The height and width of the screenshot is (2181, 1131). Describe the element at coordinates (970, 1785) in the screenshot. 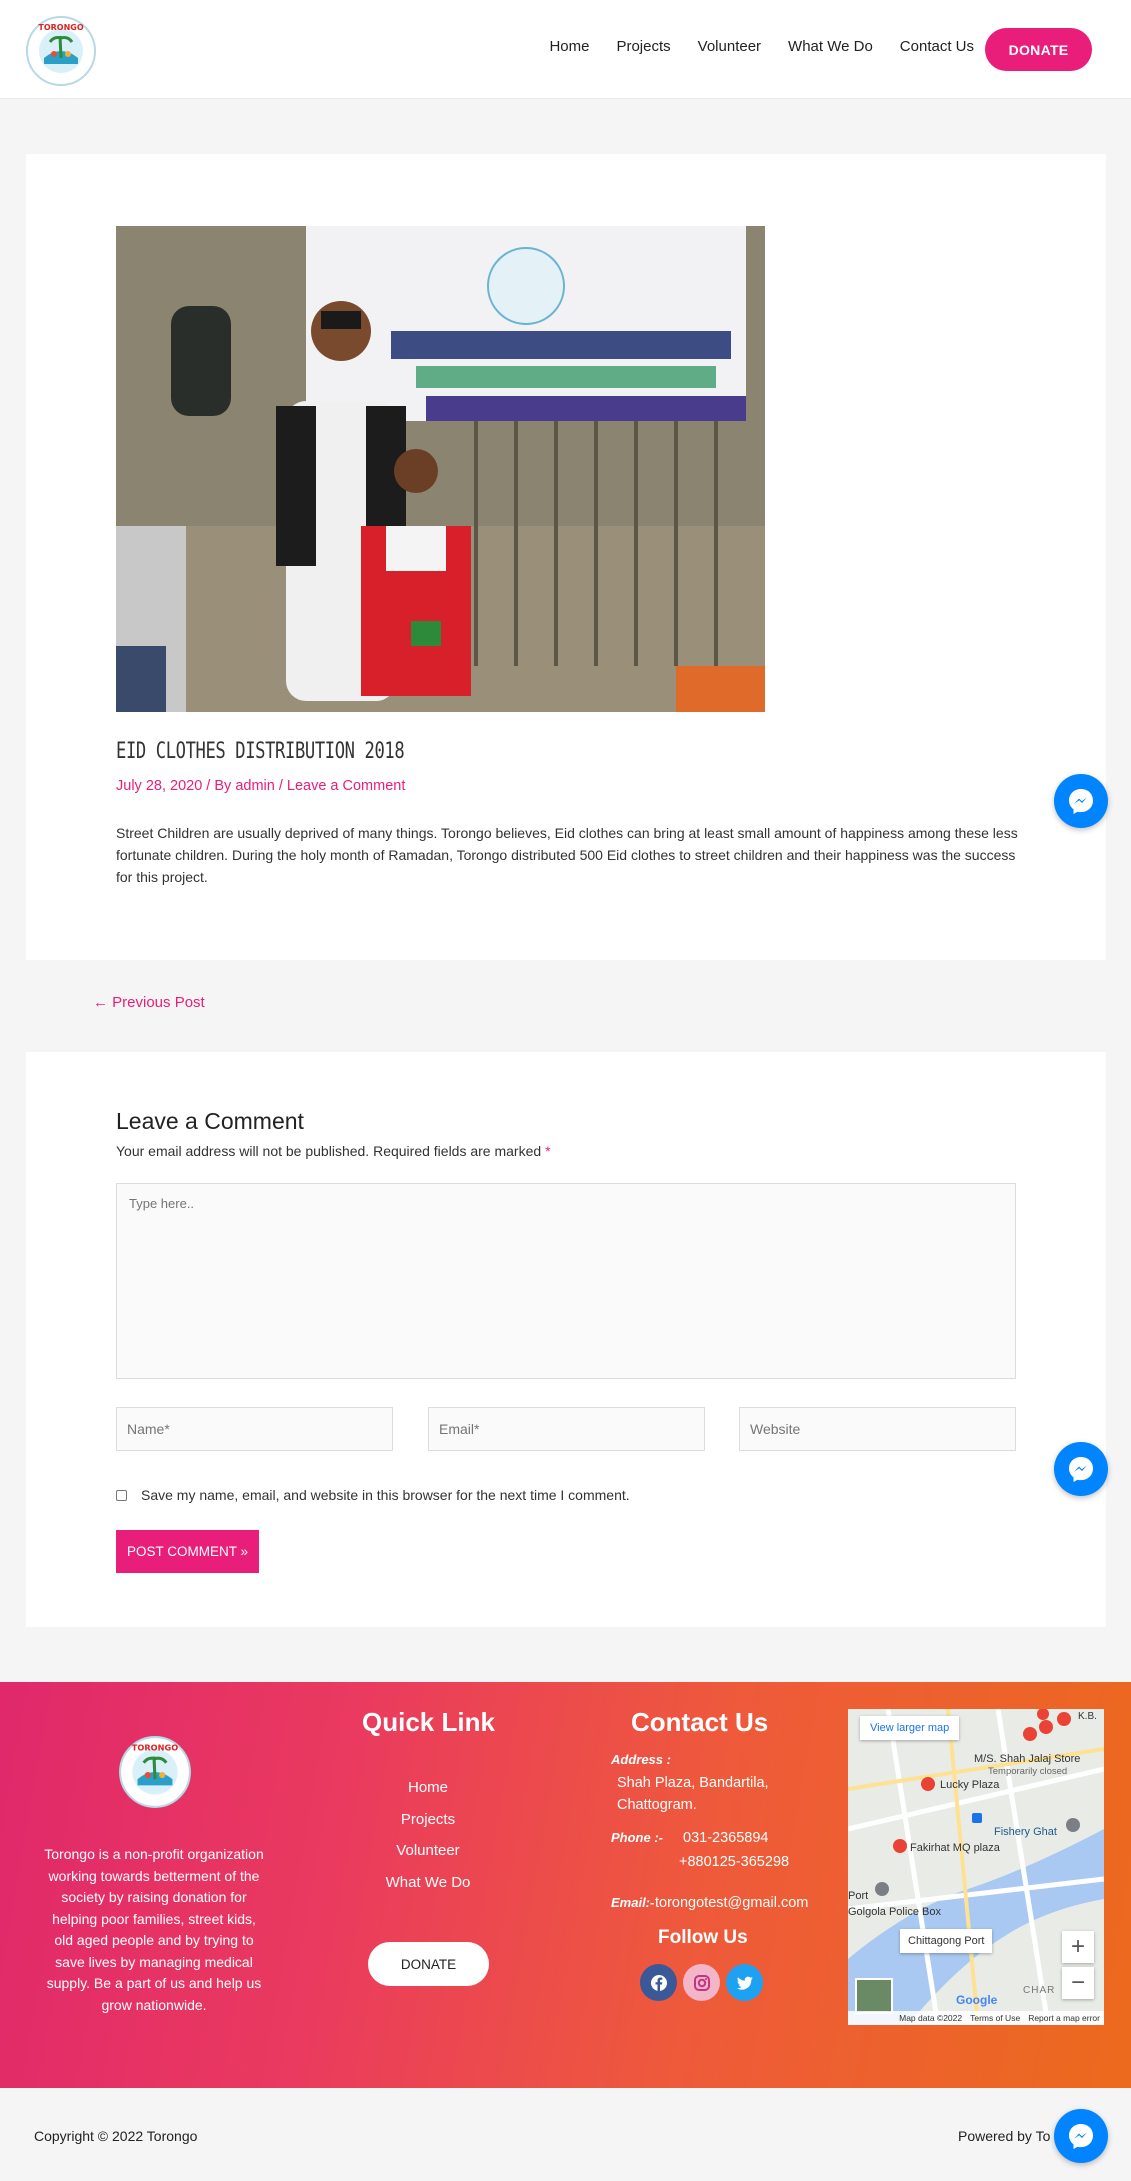

I see `map-place-lucky-plaza: Lucky Plaza` at that location.